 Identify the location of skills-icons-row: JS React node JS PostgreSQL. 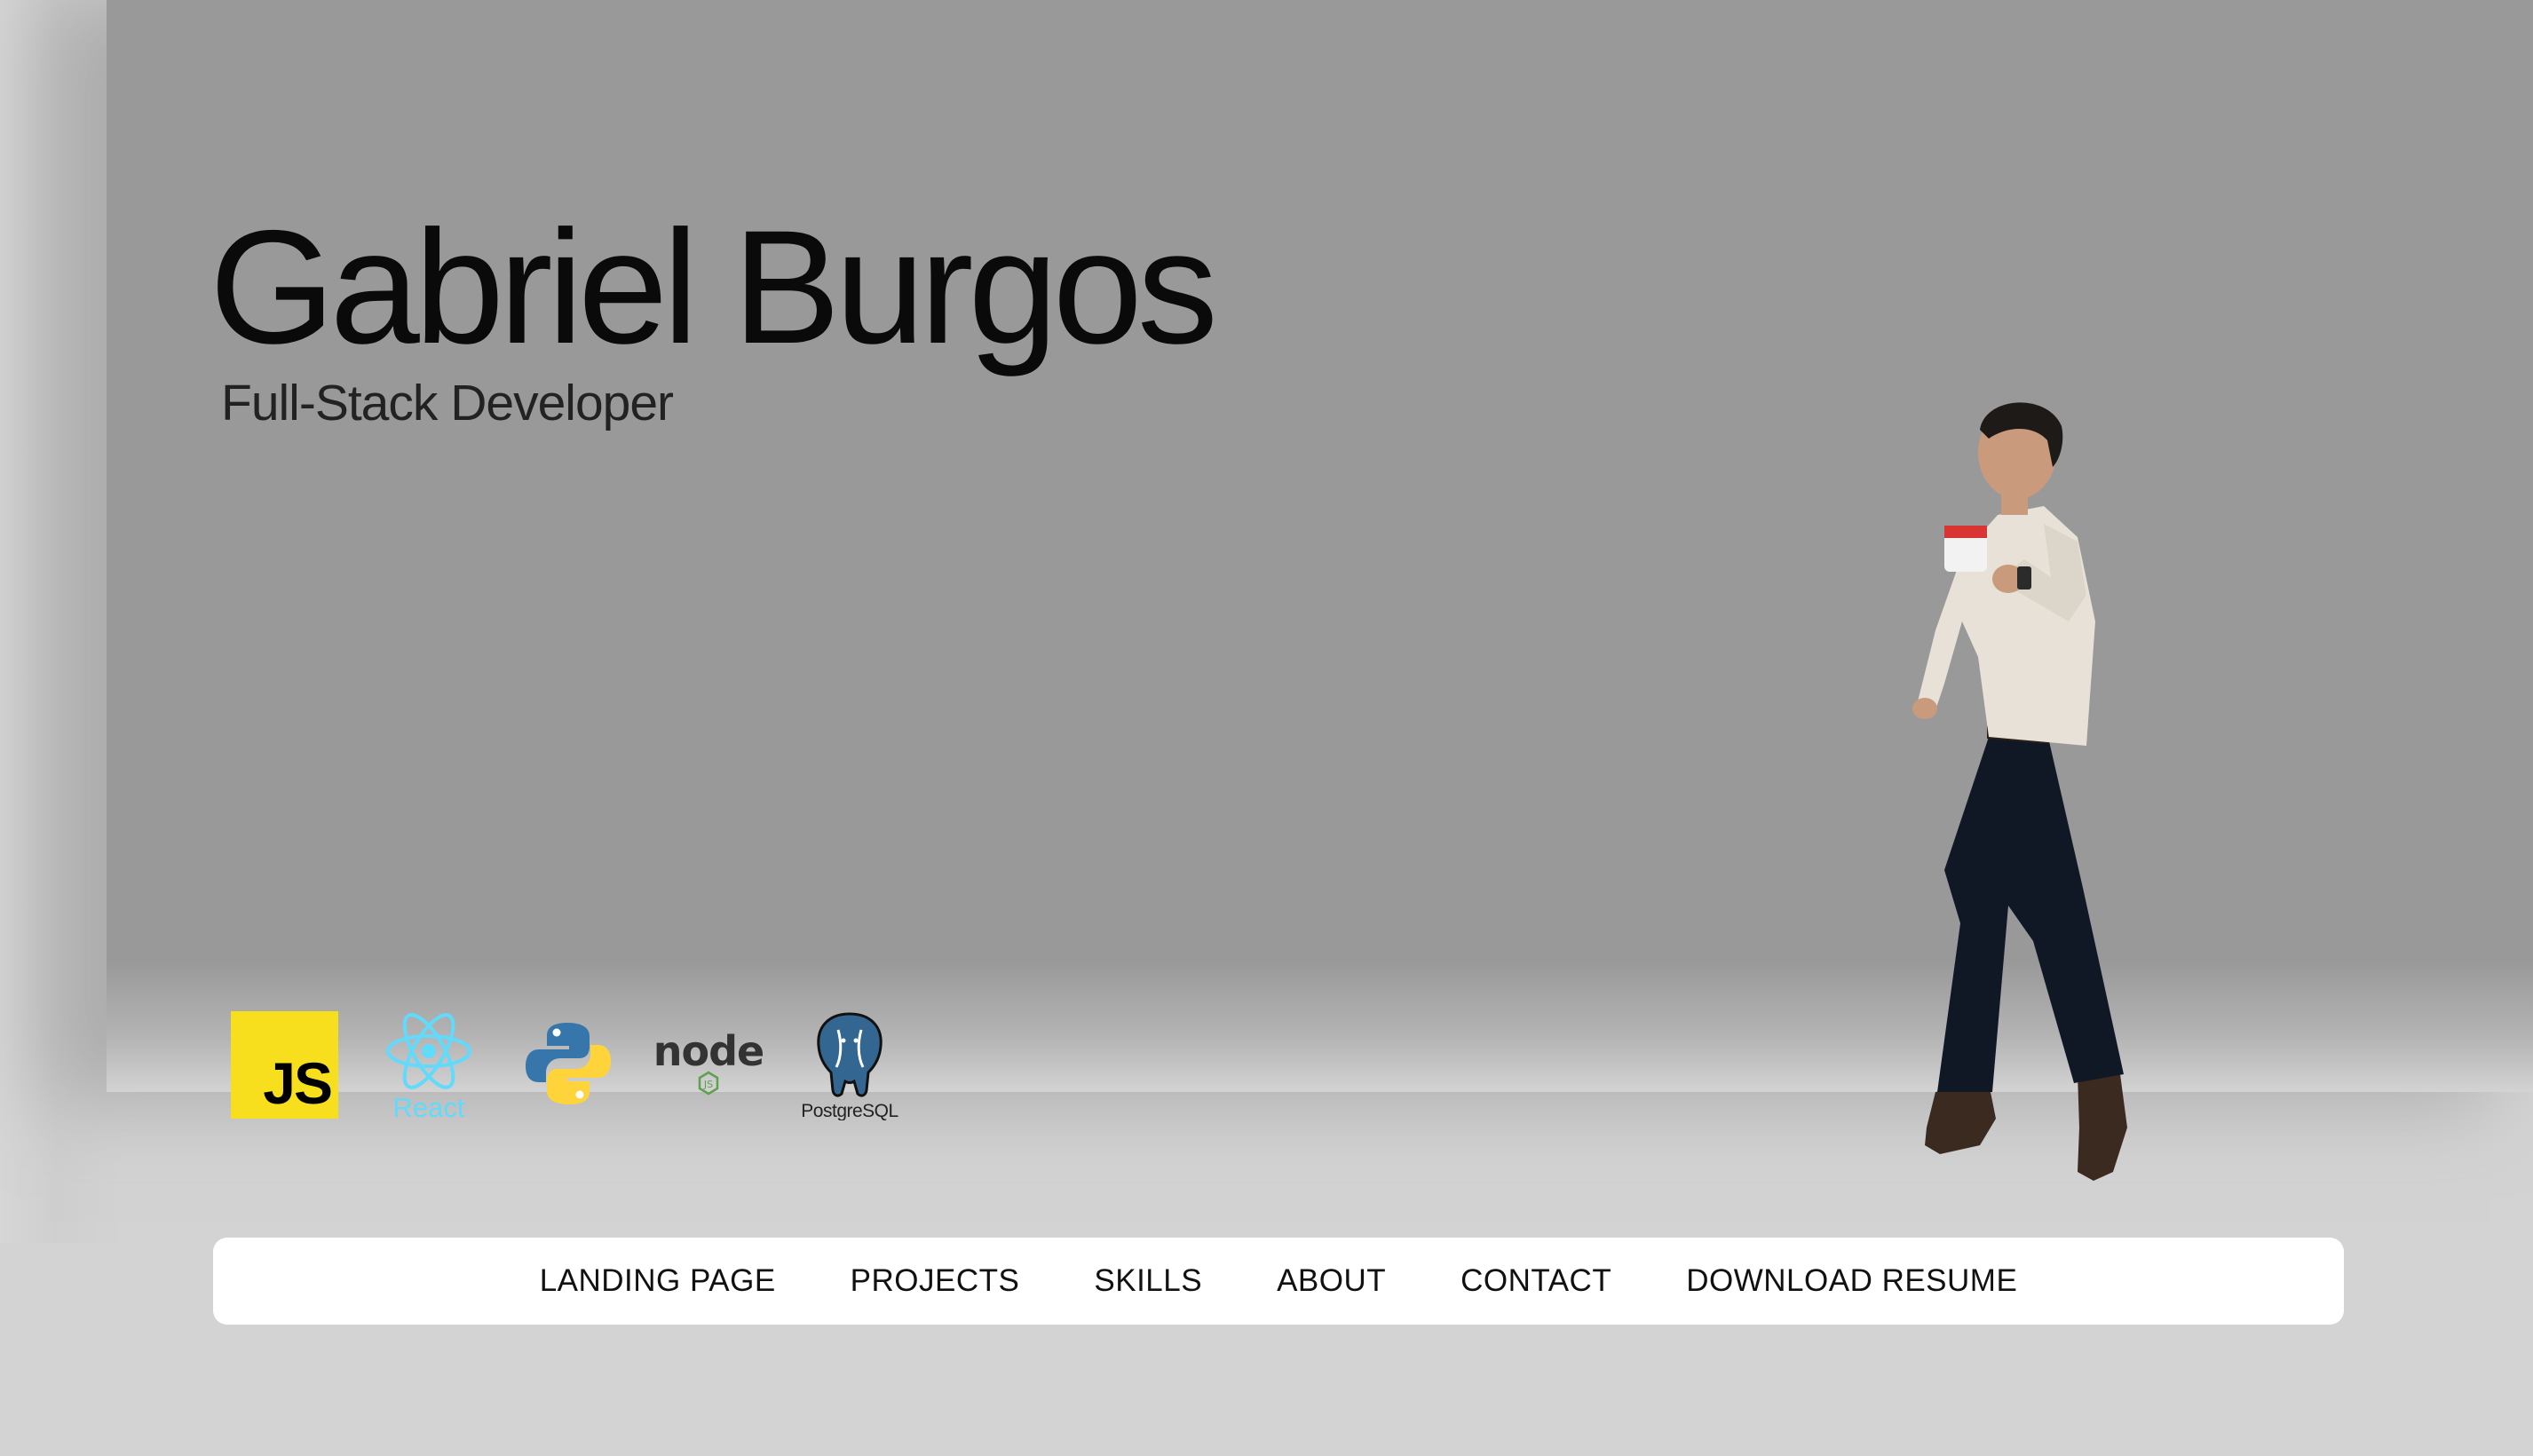
(575, 1066).